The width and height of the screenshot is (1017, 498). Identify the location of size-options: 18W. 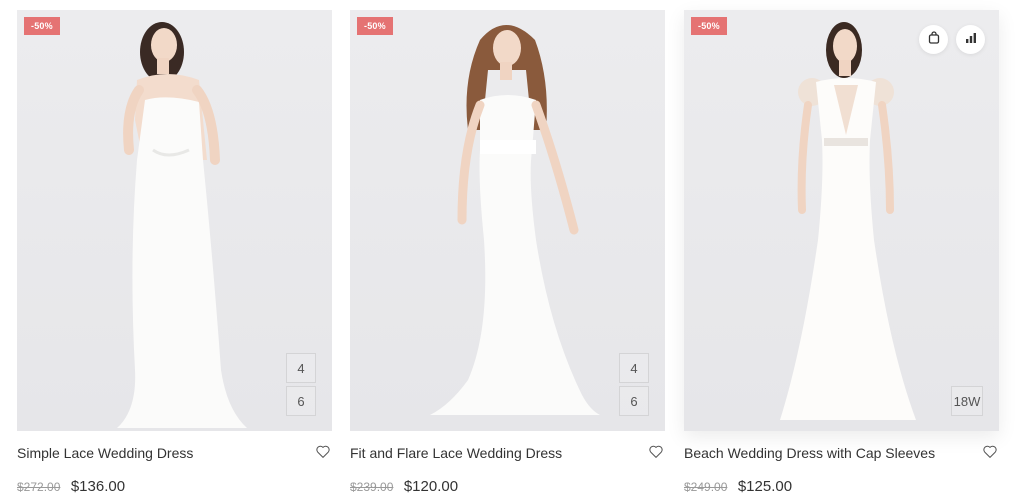
(967, 401).